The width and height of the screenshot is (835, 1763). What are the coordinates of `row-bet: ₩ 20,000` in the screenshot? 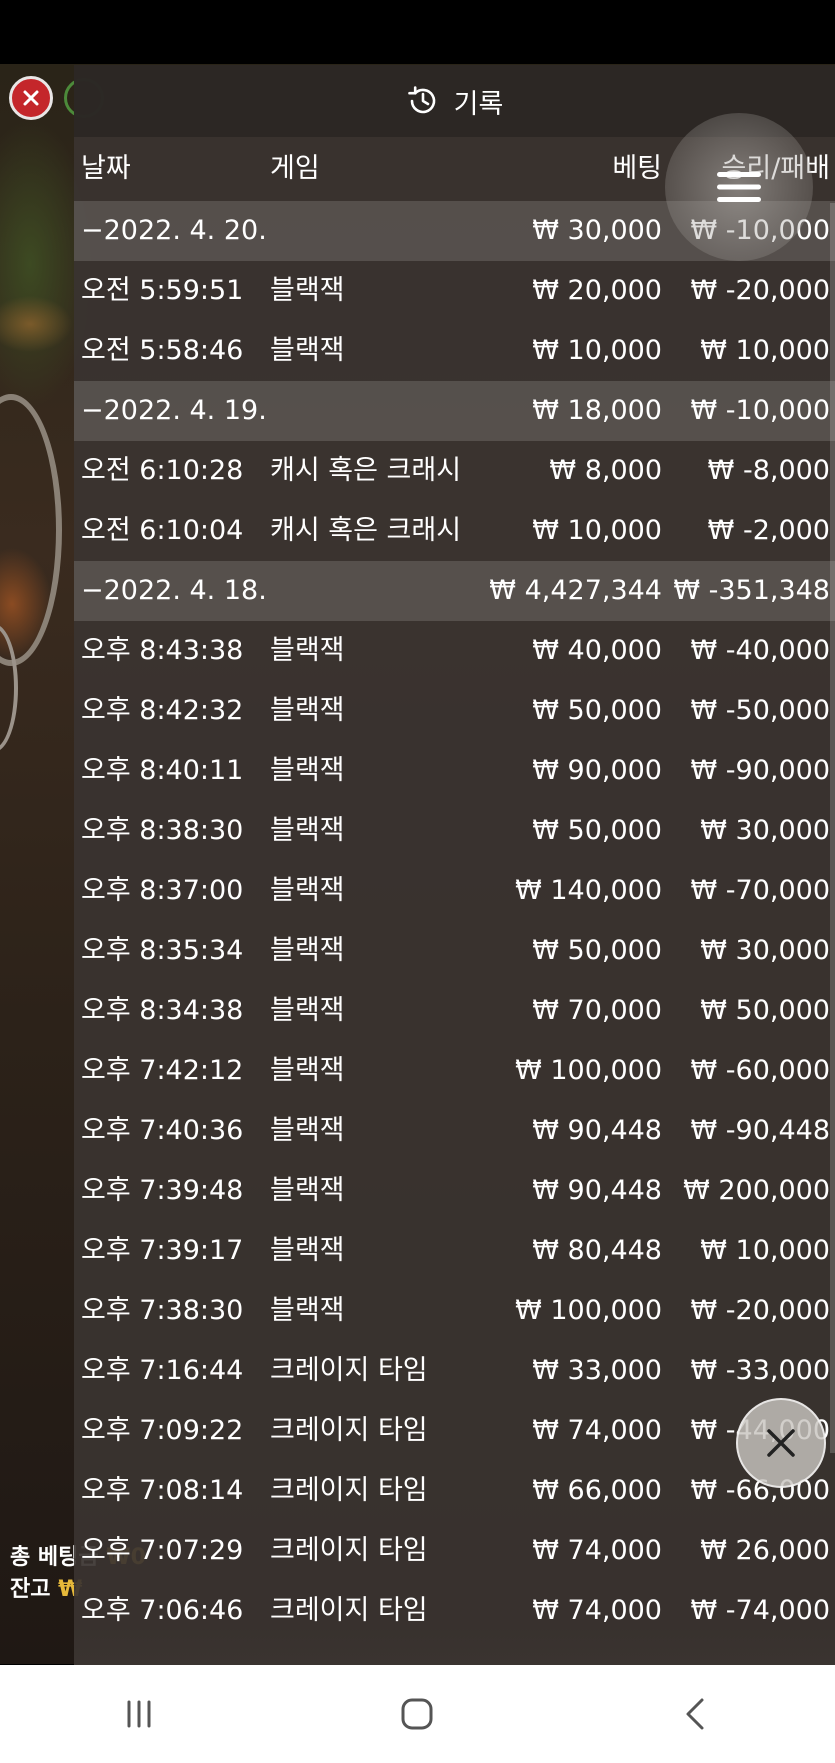 It's located at (597, 290).